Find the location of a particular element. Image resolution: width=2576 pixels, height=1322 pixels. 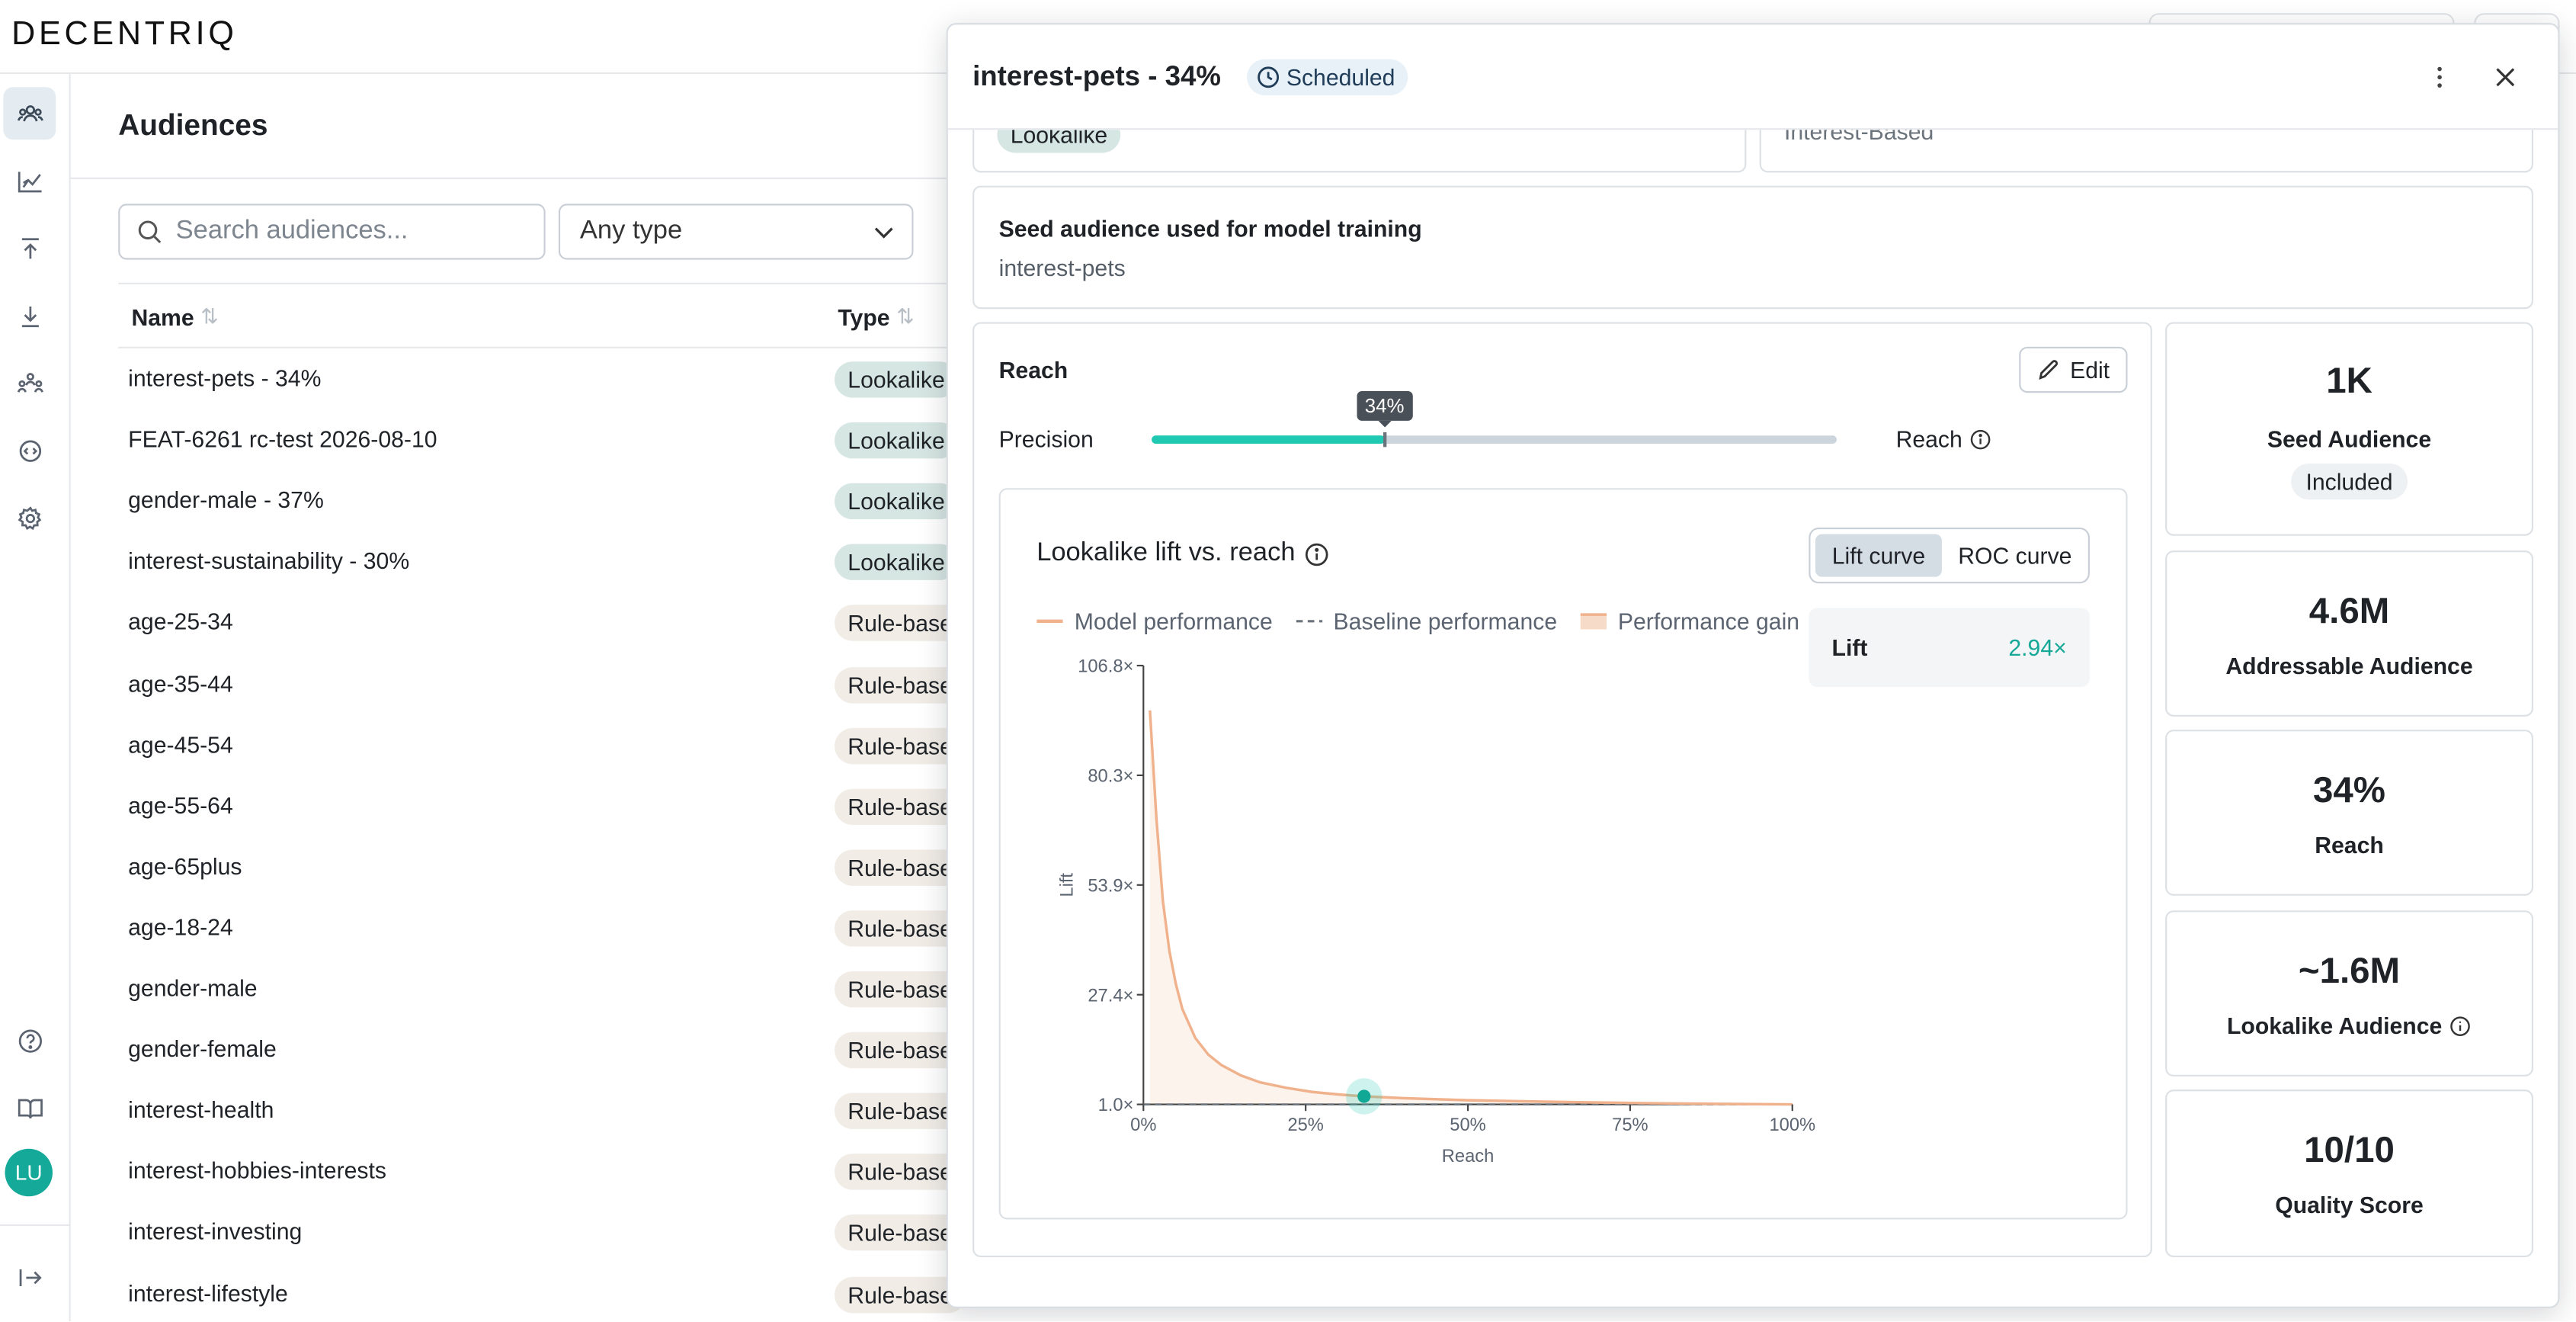

reach-slider: 34% is located at coordinates (1494, 419).